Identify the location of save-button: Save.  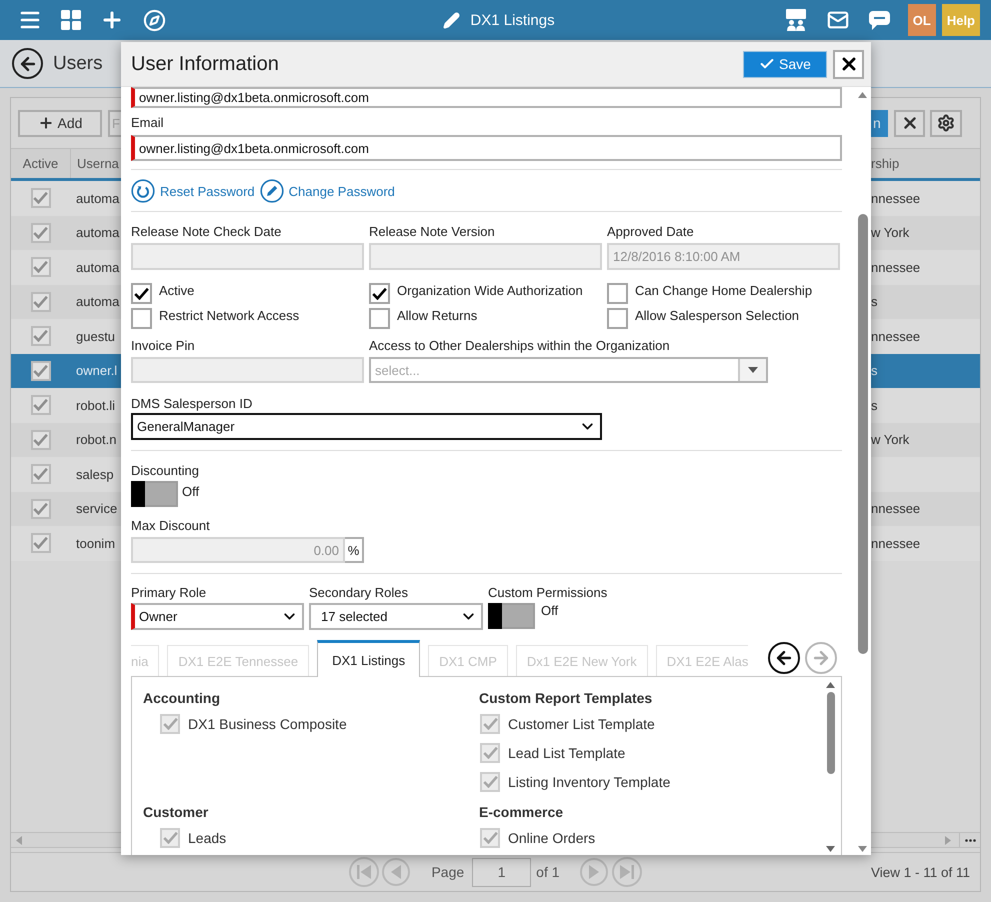
(785, 64).